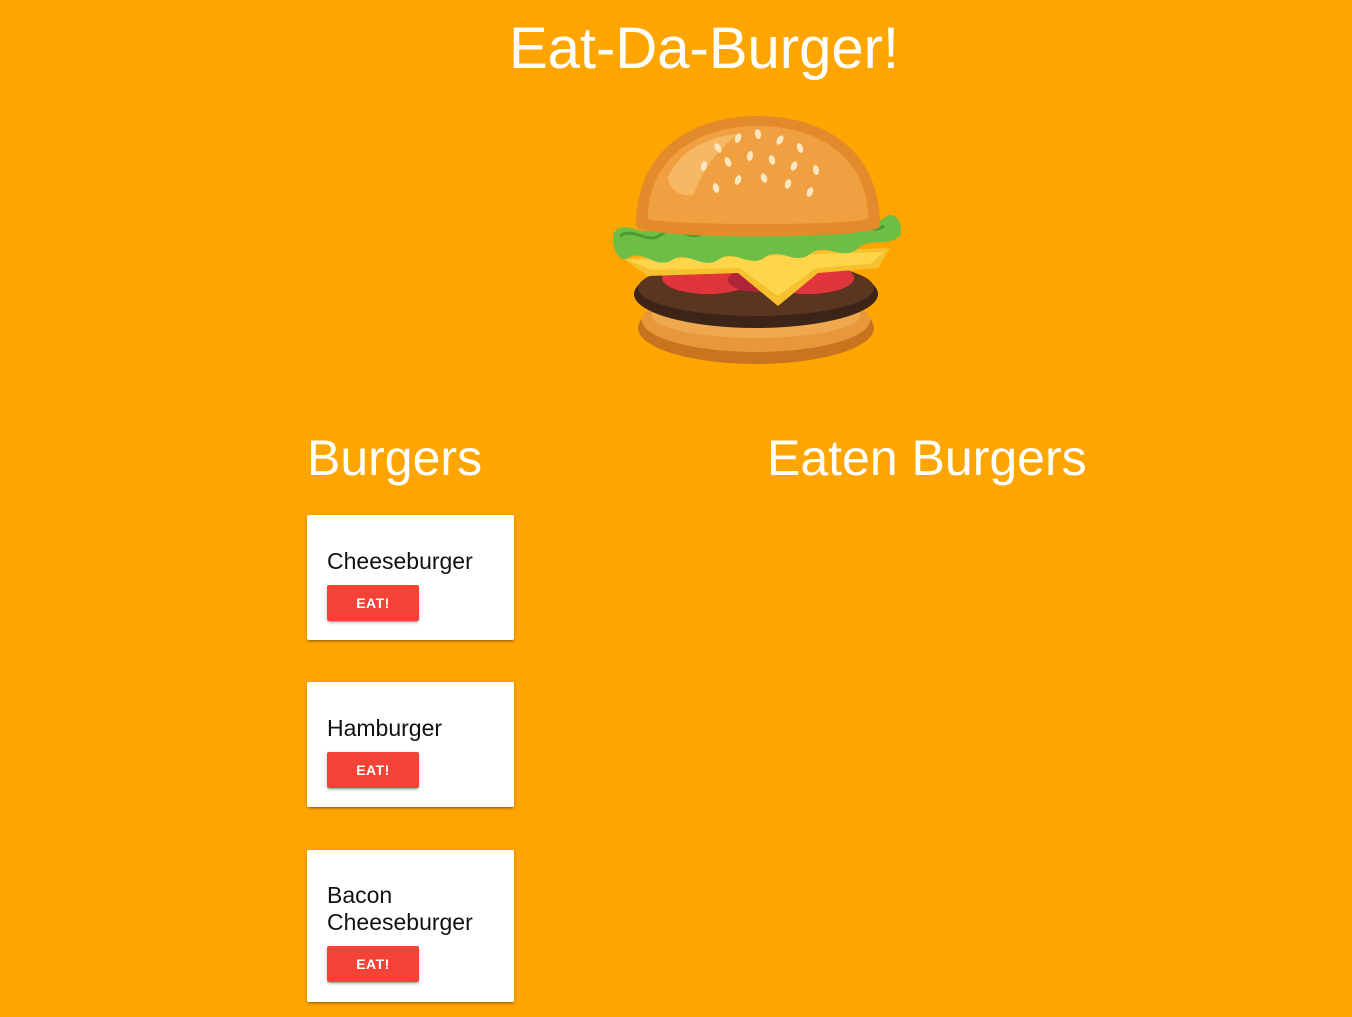 The width and height of the screenshot is (1352, 1017). Describe the element at coordinates (385, 728) in the screenshot. I see `burger-name: Hamburger` at that location.